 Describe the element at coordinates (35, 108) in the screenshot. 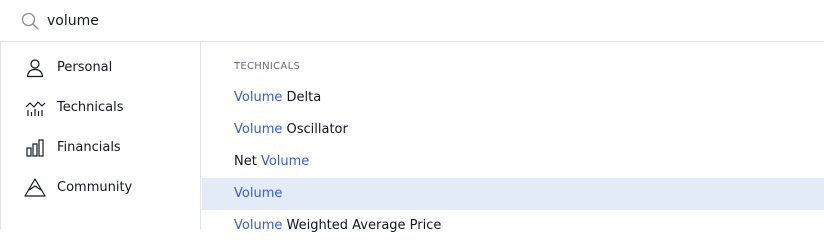

I see `technicals-chart-icon` at that location.